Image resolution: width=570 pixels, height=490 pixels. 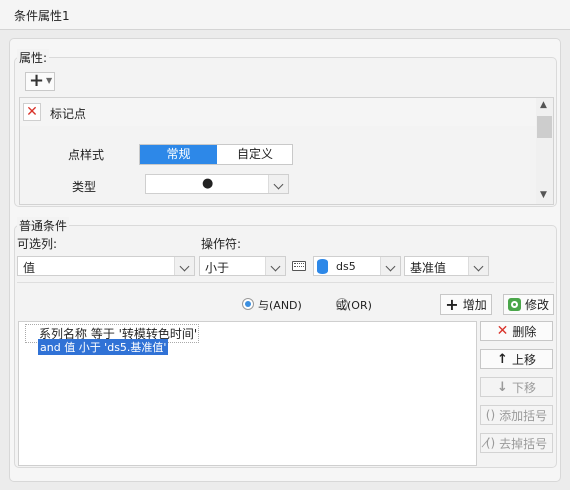 I want to click on point-style-label: 点样式, so click(x=86, y=155).